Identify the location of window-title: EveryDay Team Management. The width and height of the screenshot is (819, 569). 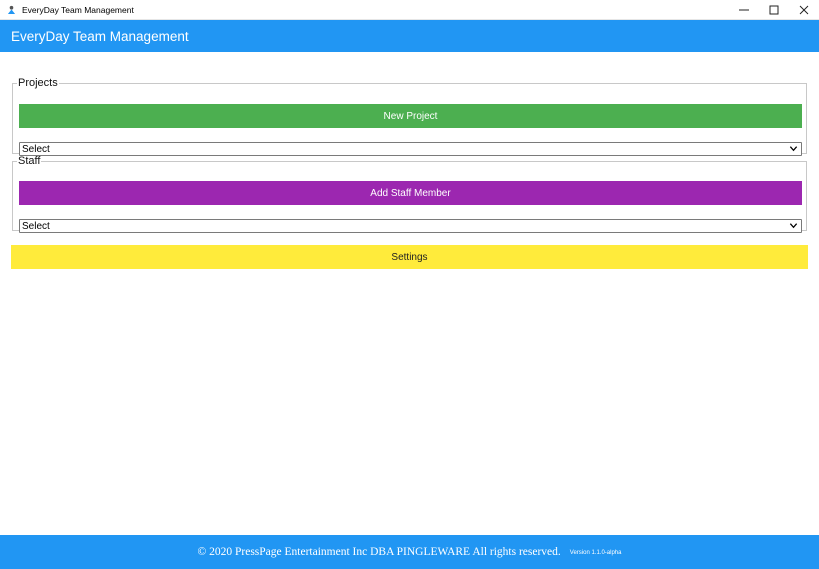
(78, 9).